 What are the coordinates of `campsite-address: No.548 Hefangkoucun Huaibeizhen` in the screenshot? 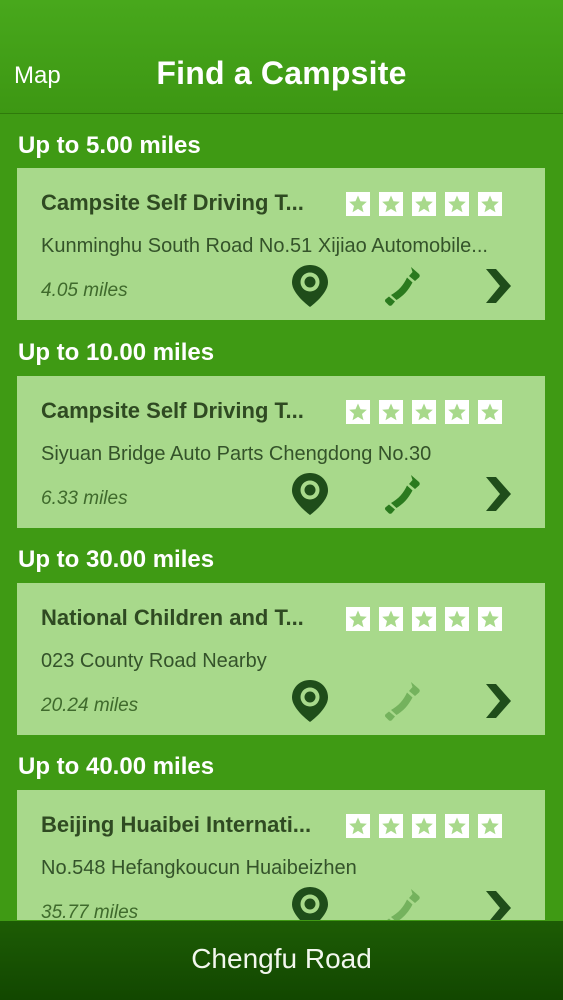 It's located at (199, 868).